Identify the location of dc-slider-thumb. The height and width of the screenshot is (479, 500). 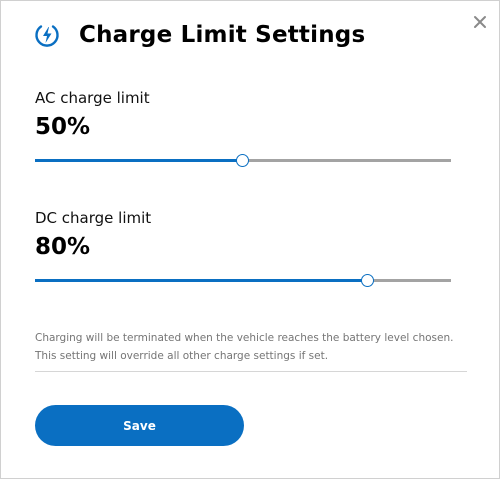
(367, 280).